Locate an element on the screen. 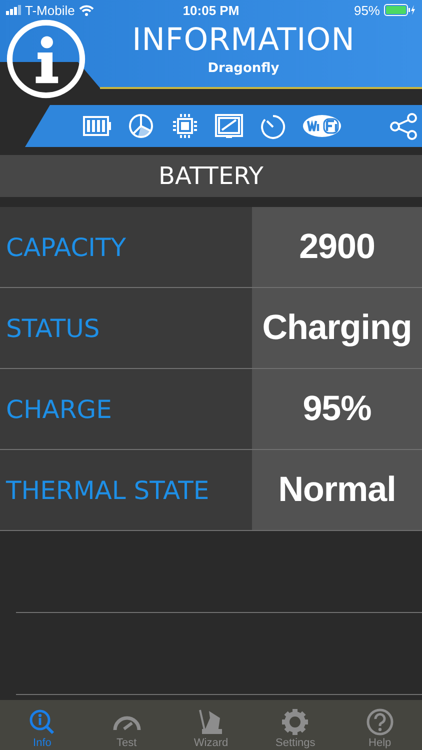 This screenshot has width=422, height=750. screen-icon is located at coordinates (229, 126).